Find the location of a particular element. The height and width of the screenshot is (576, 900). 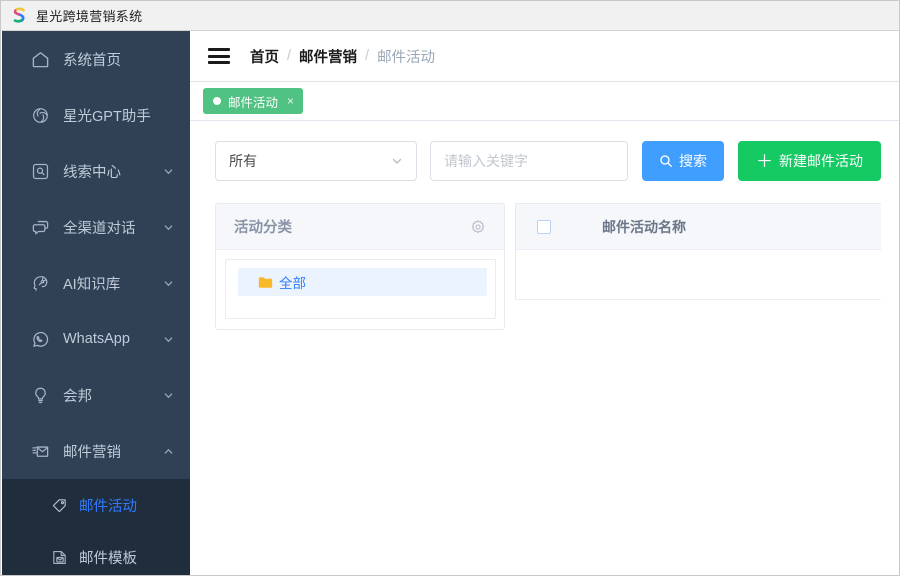

category-panel: 活动分类 全部 is located at coordinates (360, 266).